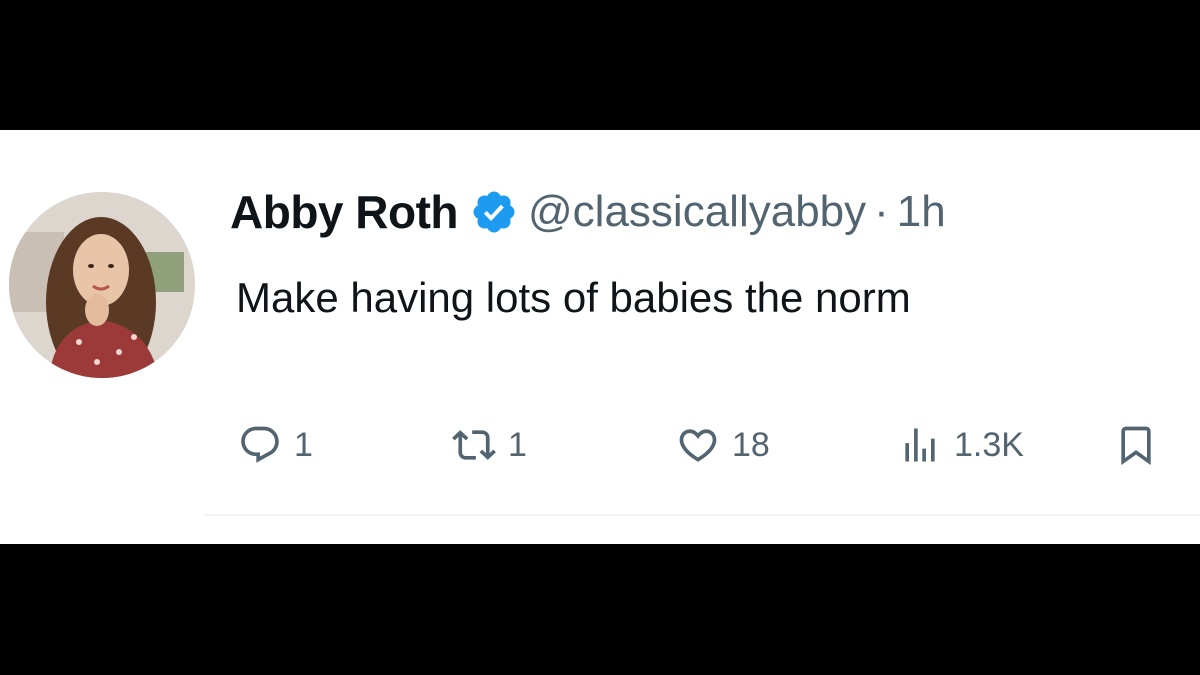 This screenshot has width=1200, height=675. What do you see at coordinates (723, 445) in the screenshot?
I see `like-button: 18` at bounding box center [723, 445].